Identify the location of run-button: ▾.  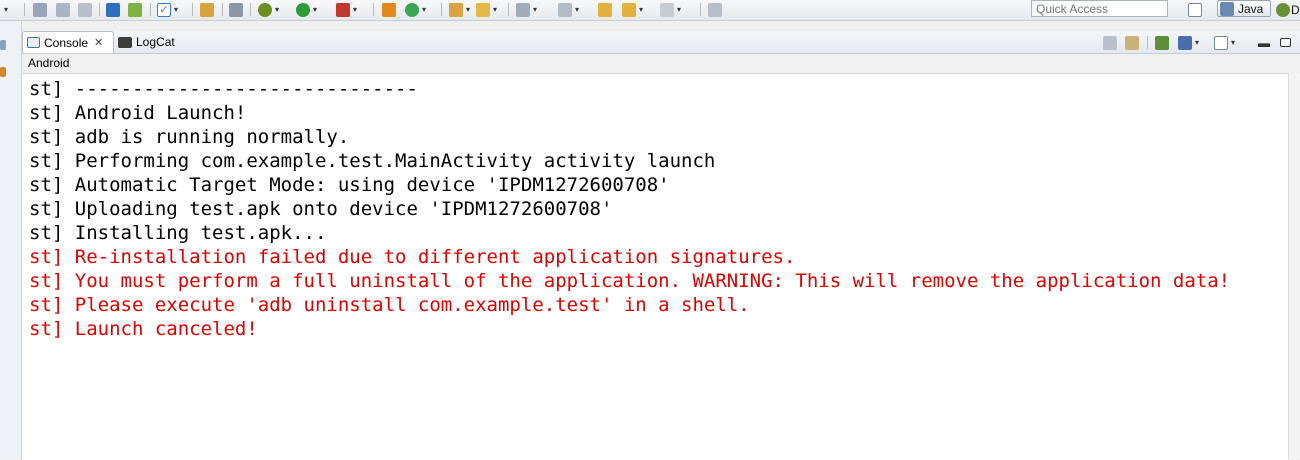
(307, 9).